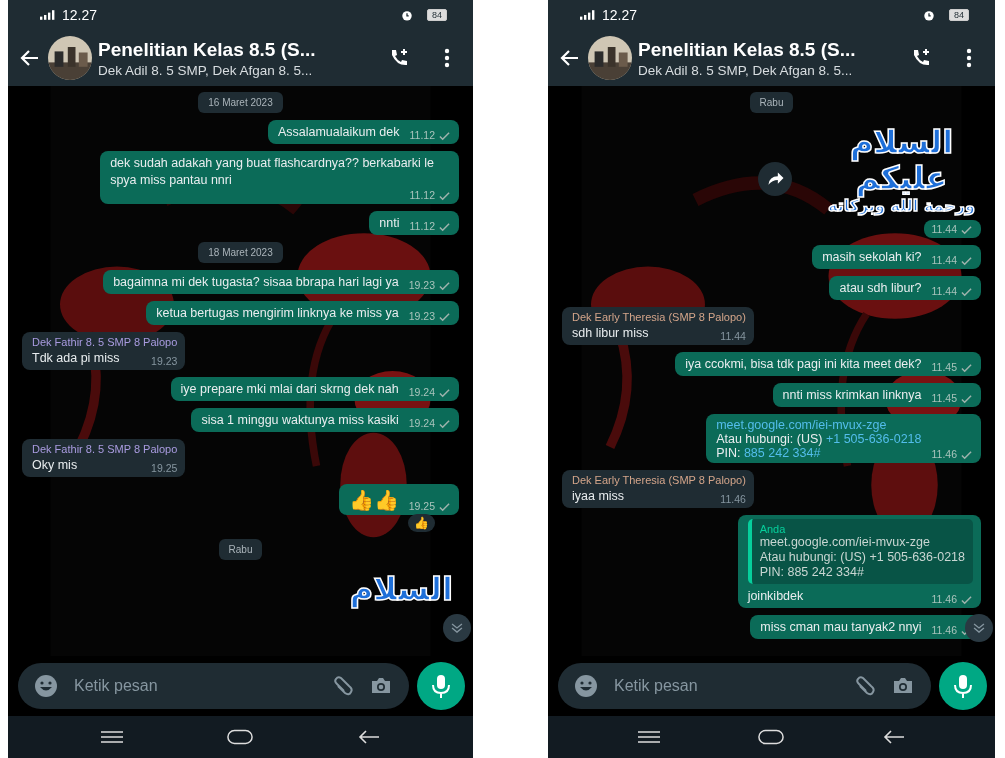 This screenshot has height=758, width=1005. Describe the element at coordinates (801, 425) in the screenshot. I see `link: meet.google.com/iei-mvux-zge` at that location.